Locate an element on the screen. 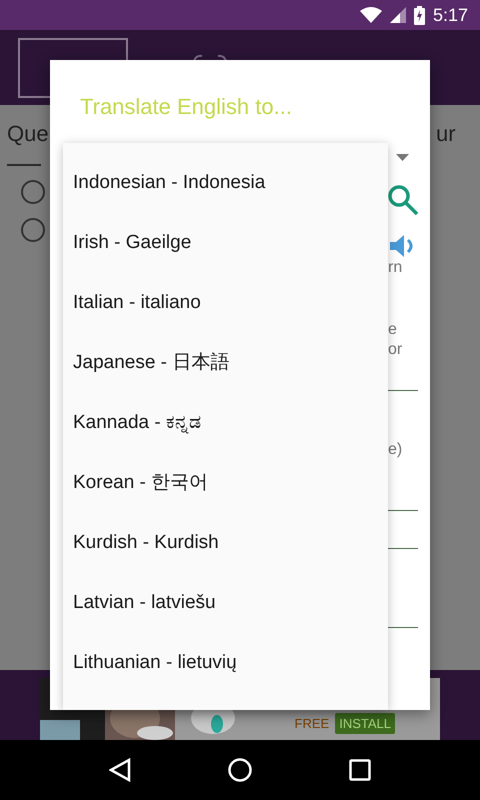 This screenshot has width=480, height=800. side-label: rn is located at coordinates (395, 268).